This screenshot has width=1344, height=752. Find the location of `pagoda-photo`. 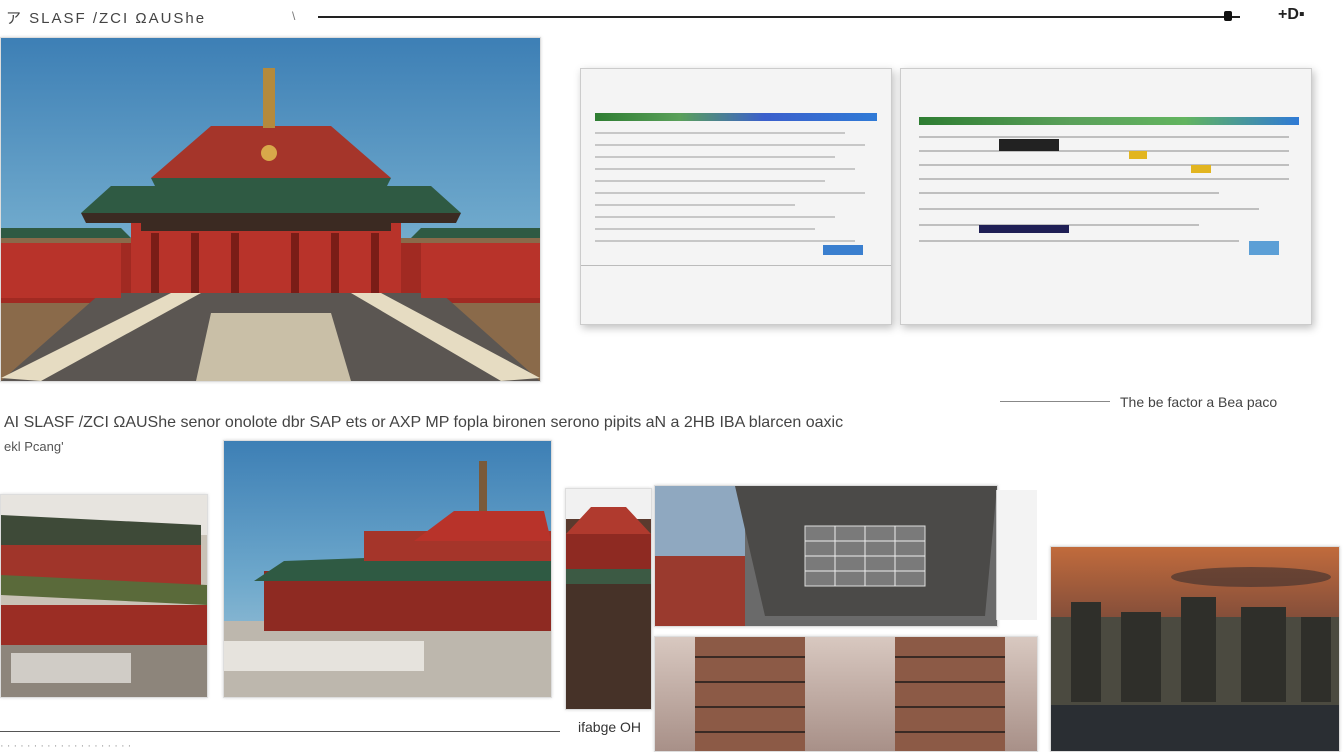

pagoda-photo is located at coordinates (608, 599).